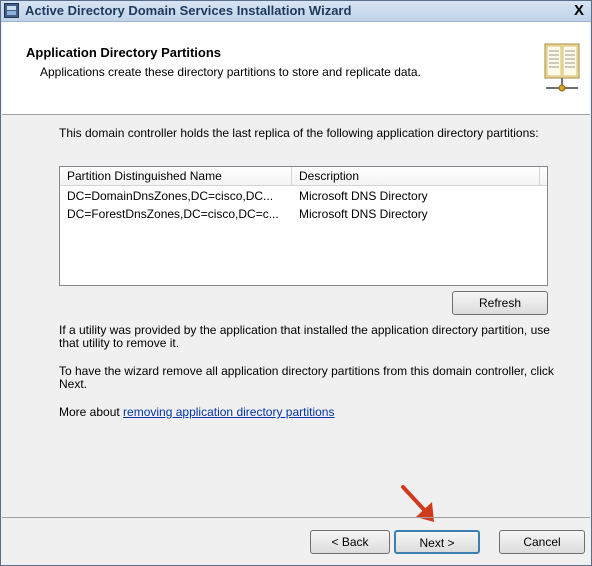  Describe the element at coordinates (579, 10) in the screenshot. I see `close-icon: X` at that location.